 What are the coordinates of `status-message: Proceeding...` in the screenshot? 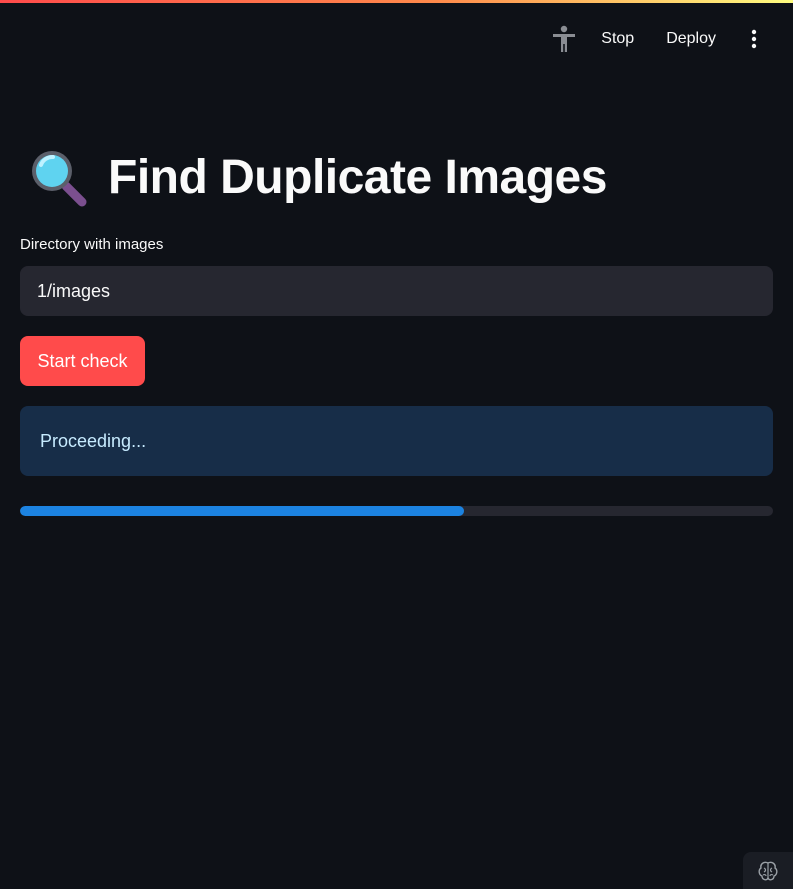 It's located at (93, 440).